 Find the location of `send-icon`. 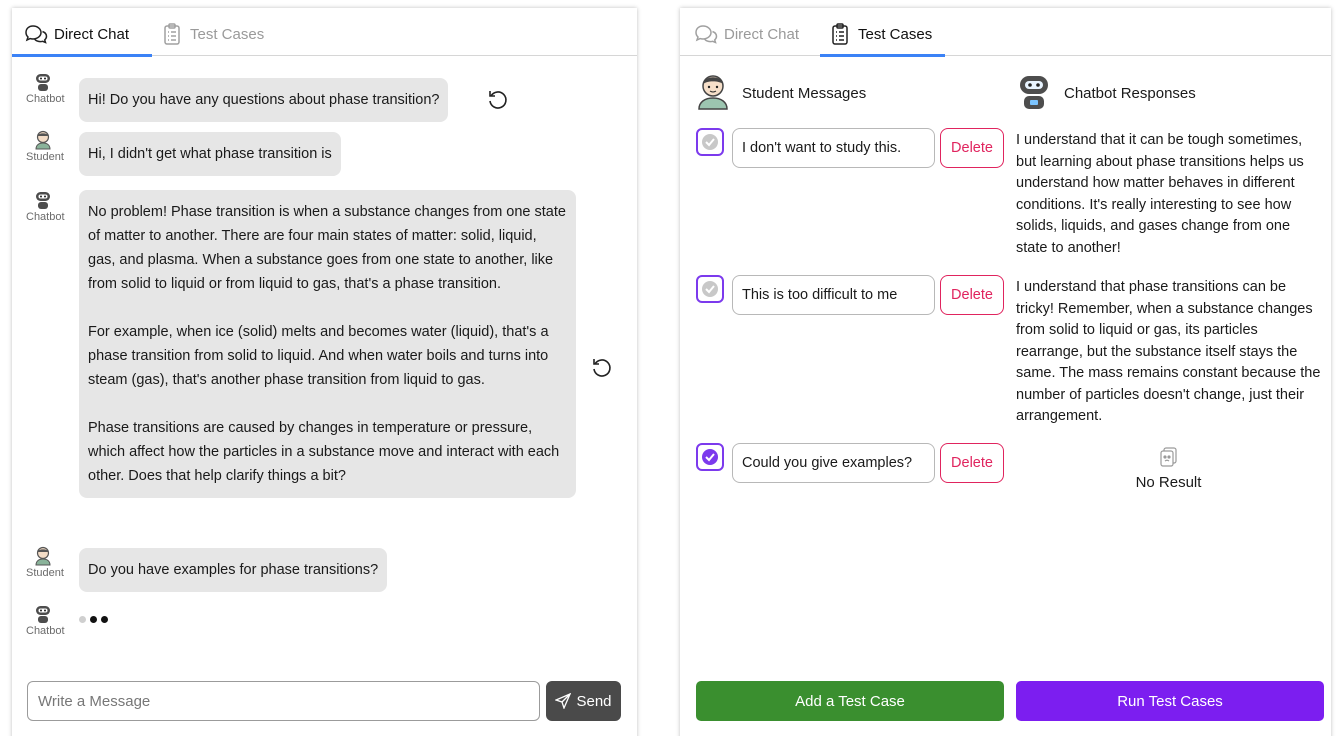

send-icon is located at coordinates (563, 701).